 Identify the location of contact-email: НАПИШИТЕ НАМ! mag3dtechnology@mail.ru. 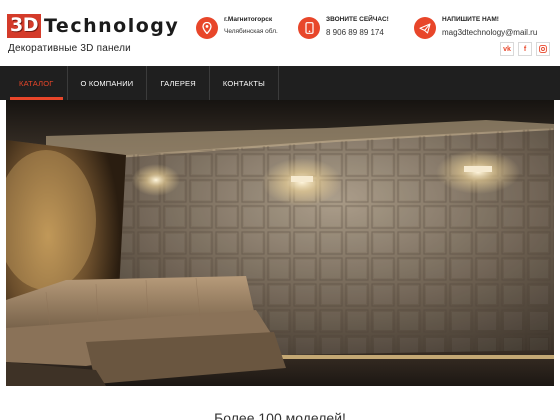
(475, 26).